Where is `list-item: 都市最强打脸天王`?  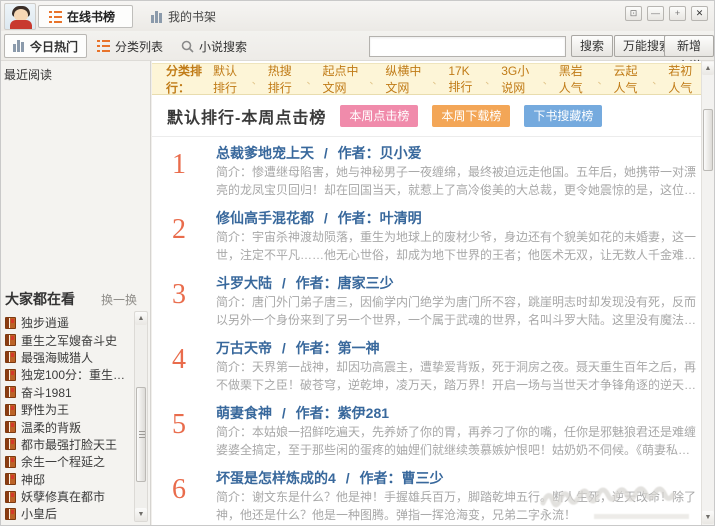
list-item: 都市最强打脸天王 is located at coordinates (68, 444).